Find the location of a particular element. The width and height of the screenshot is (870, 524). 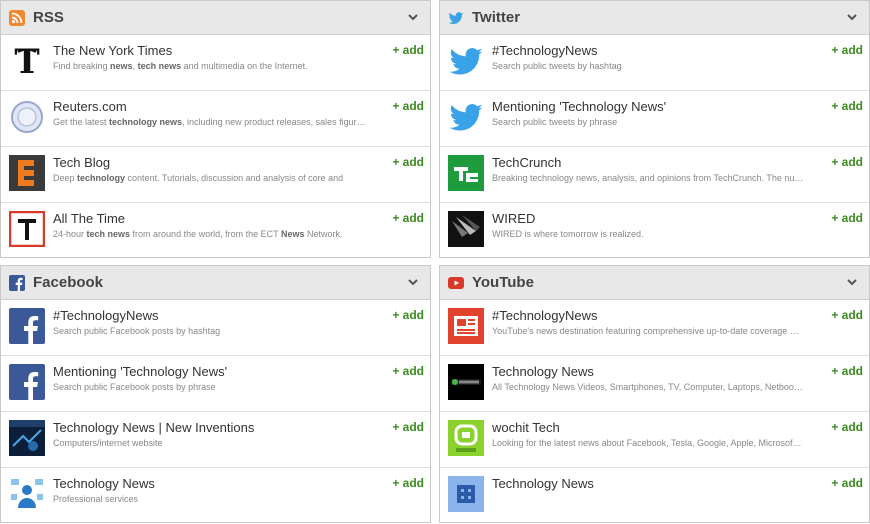

item-title: The New York Times is located at coordinates (113, 50).